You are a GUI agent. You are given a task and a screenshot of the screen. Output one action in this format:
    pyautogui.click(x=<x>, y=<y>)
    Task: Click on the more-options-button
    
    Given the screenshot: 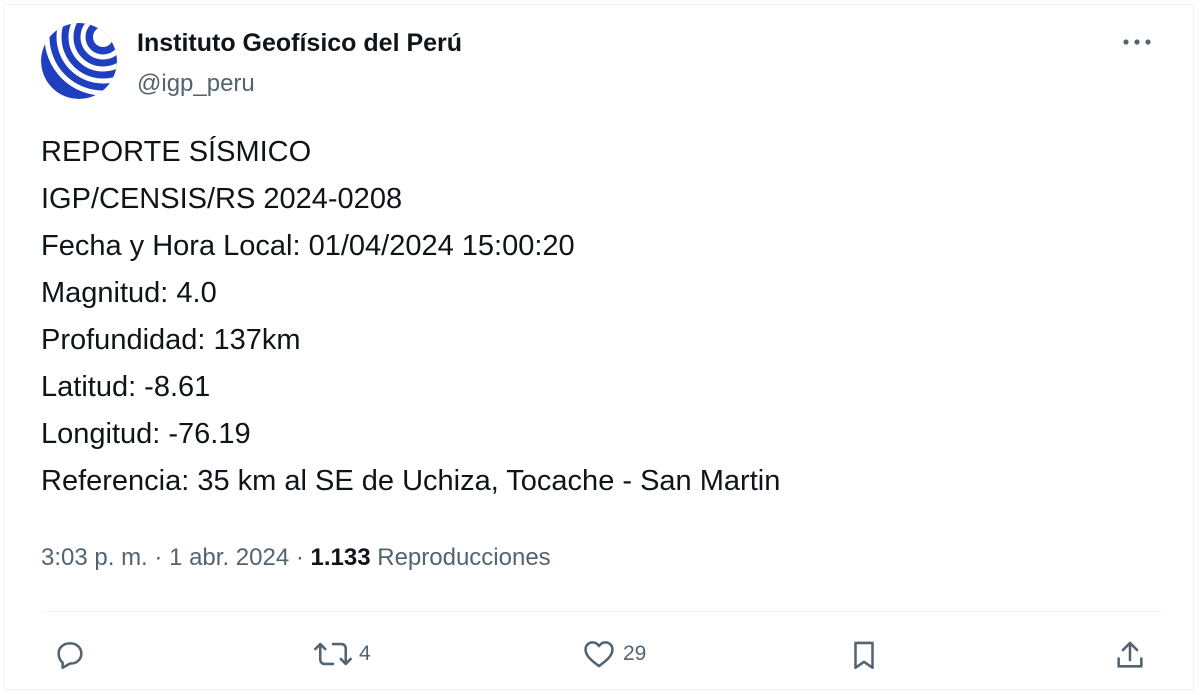 What is the action you would take?
    pyautogui.click(x=1137, y=42)
    